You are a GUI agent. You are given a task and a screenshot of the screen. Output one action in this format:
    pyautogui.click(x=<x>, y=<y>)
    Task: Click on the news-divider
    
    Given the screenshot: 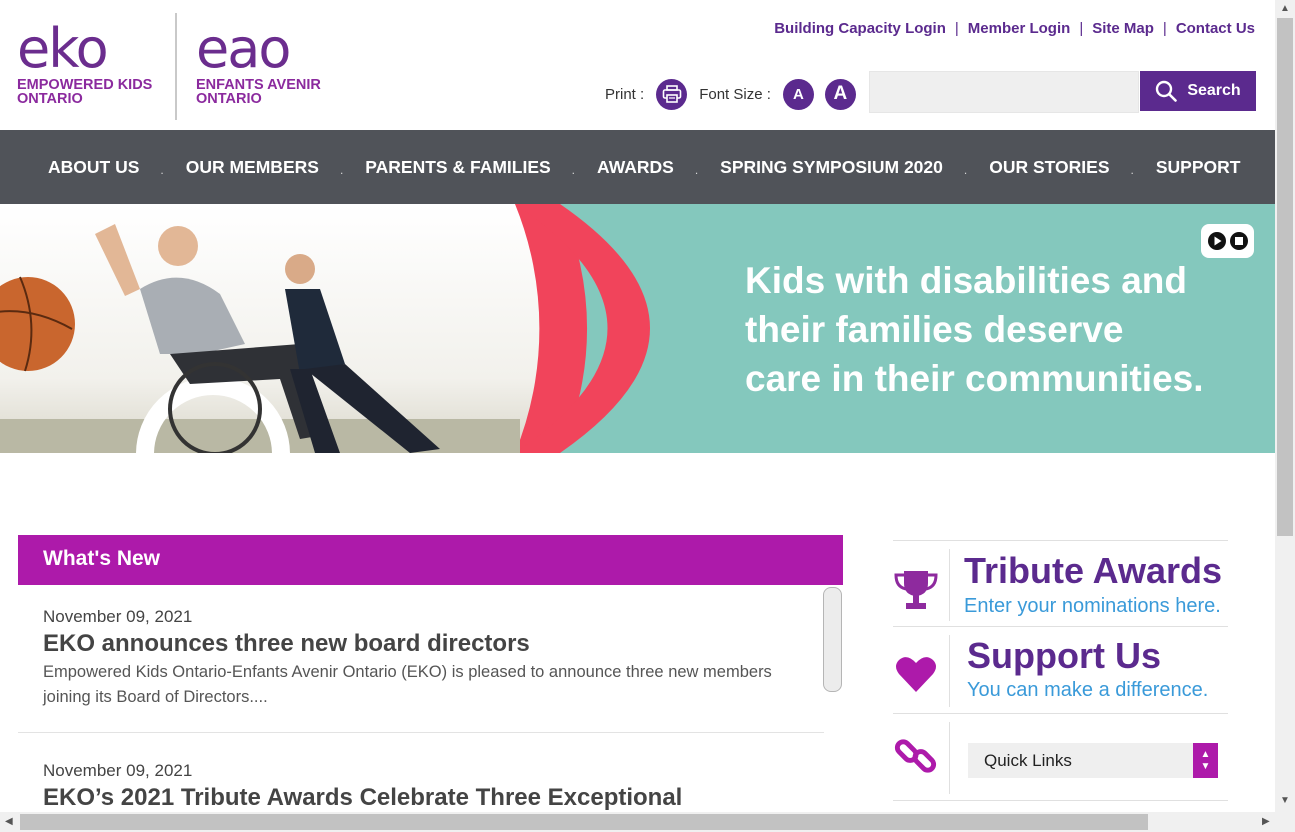 What is the action you would take?
    pyautogui.click(x=421, y=732)
    